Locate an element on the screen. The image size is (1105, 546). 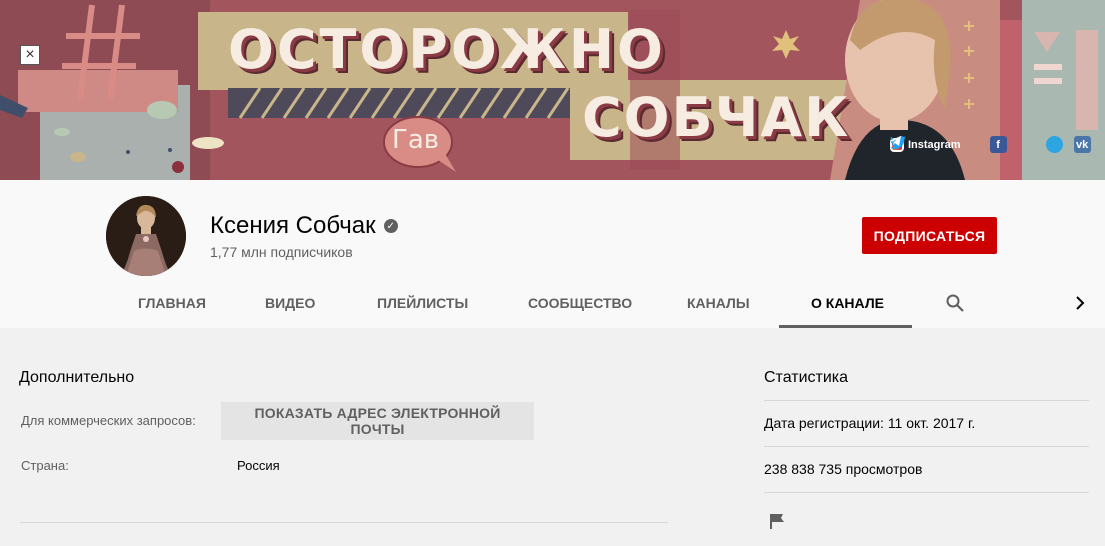
facebook-icon: f is located at coordinates (998, 144).